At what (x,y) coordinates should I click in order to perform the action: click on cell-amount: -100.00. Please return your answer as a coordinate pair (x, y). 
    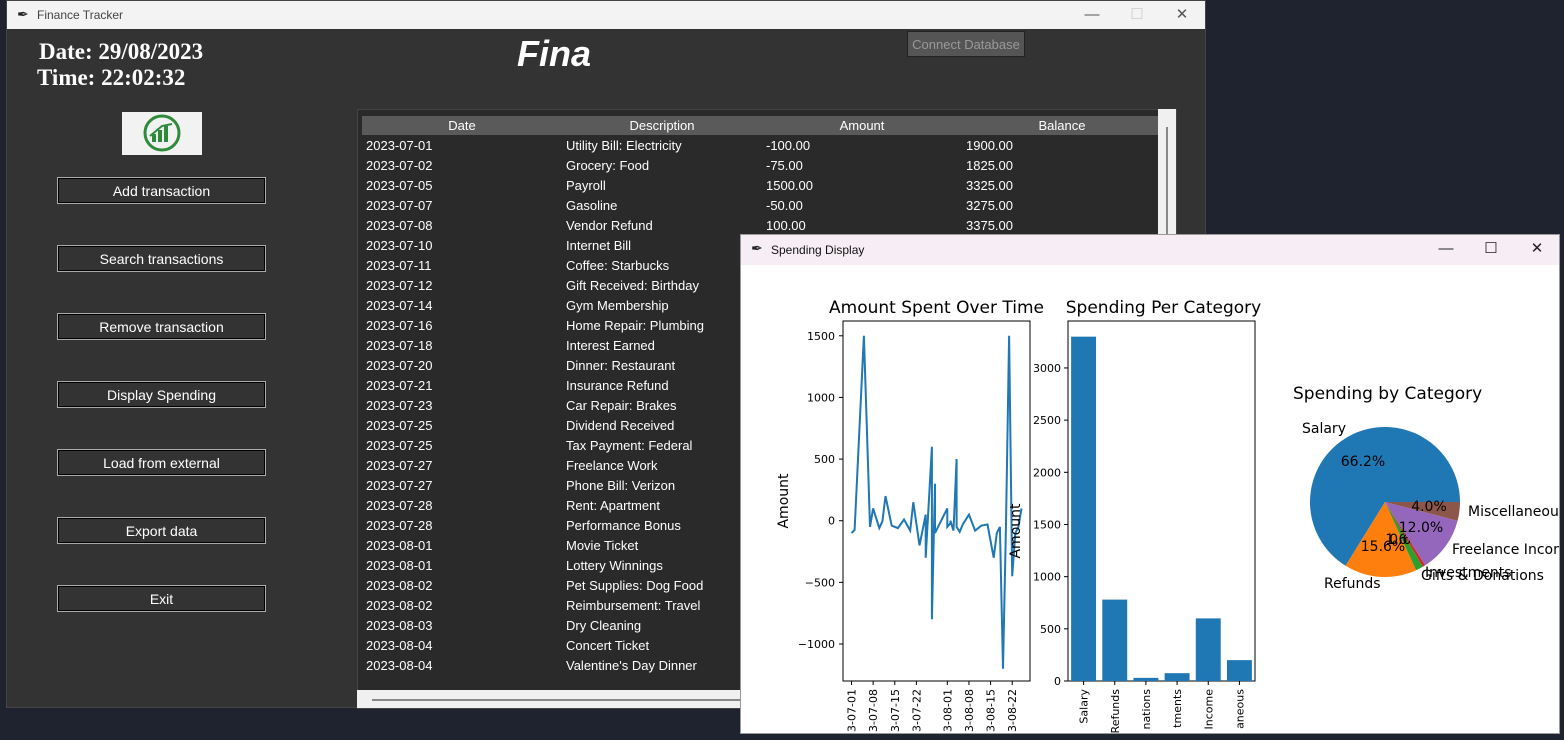
    Looking at the image, I should click on (788, 145).